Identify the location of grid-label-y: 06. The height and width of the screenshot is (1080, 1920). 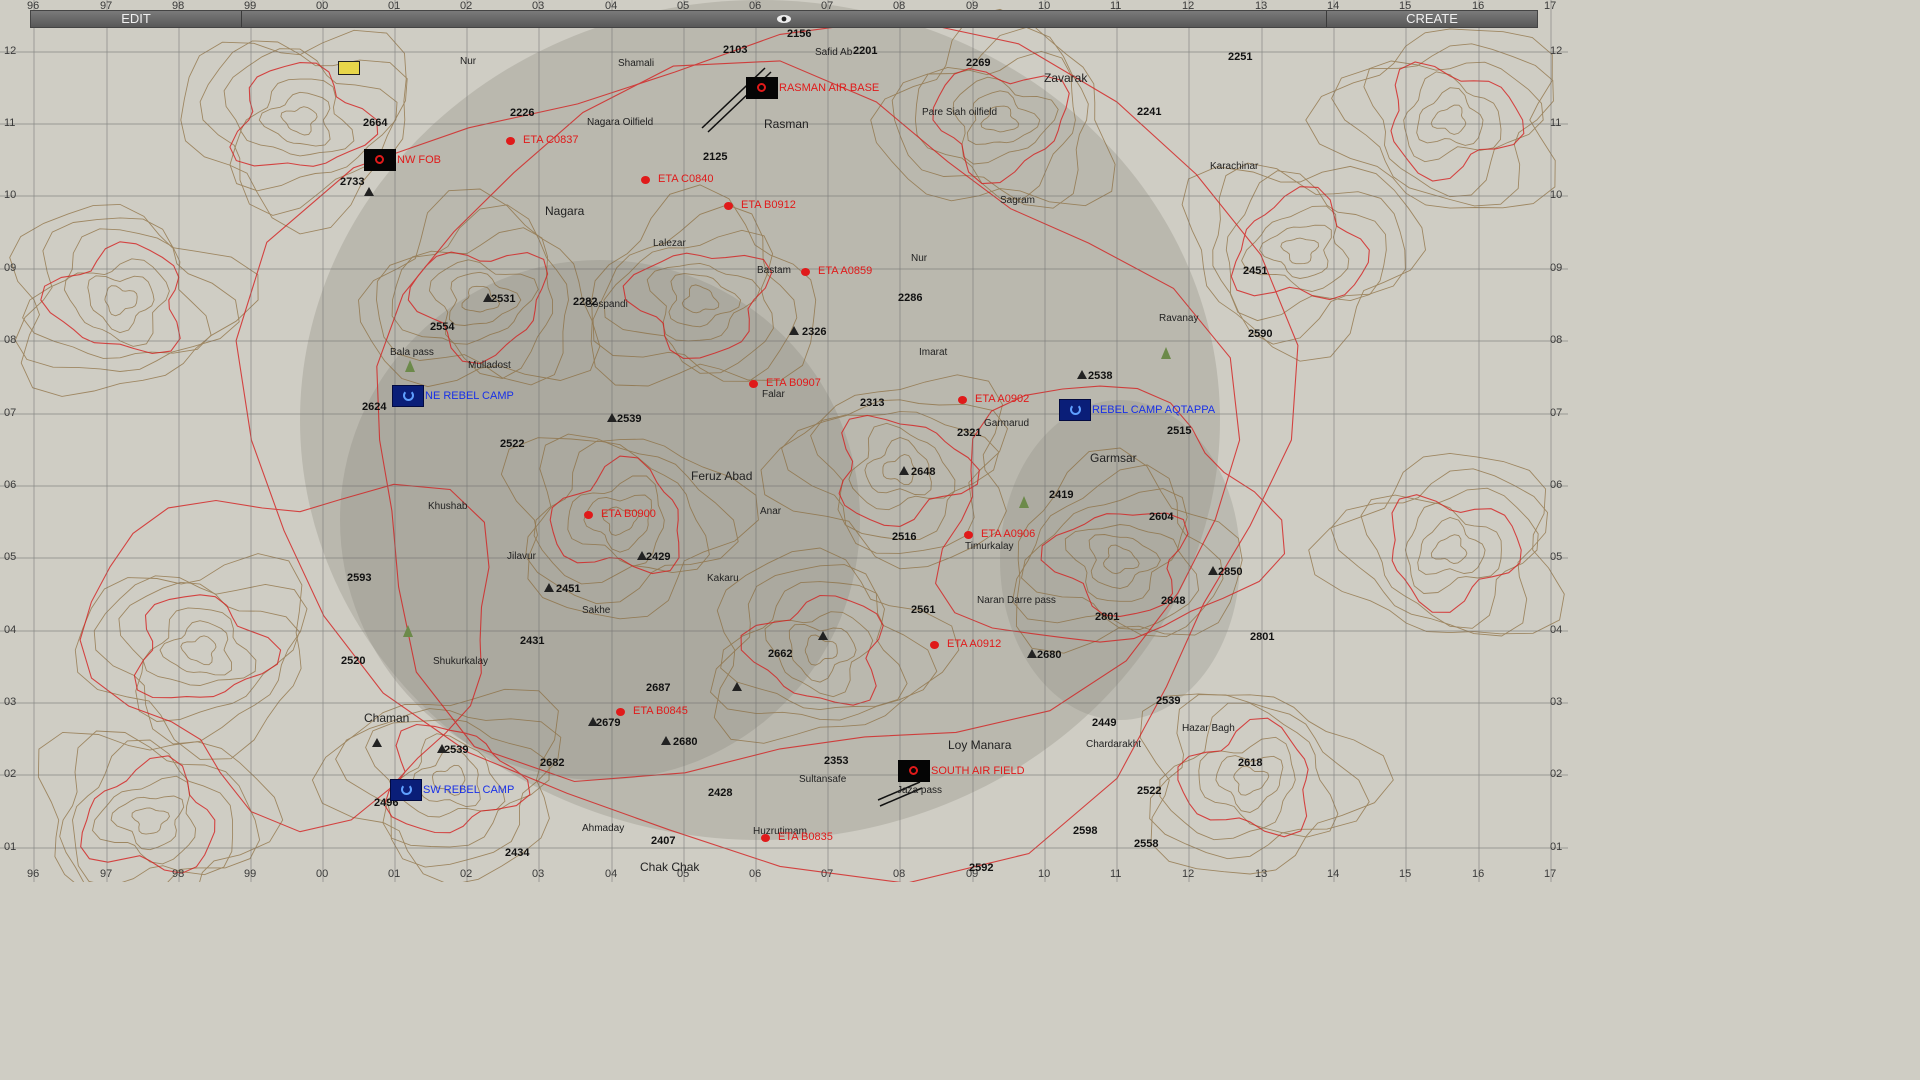
(10, 485).